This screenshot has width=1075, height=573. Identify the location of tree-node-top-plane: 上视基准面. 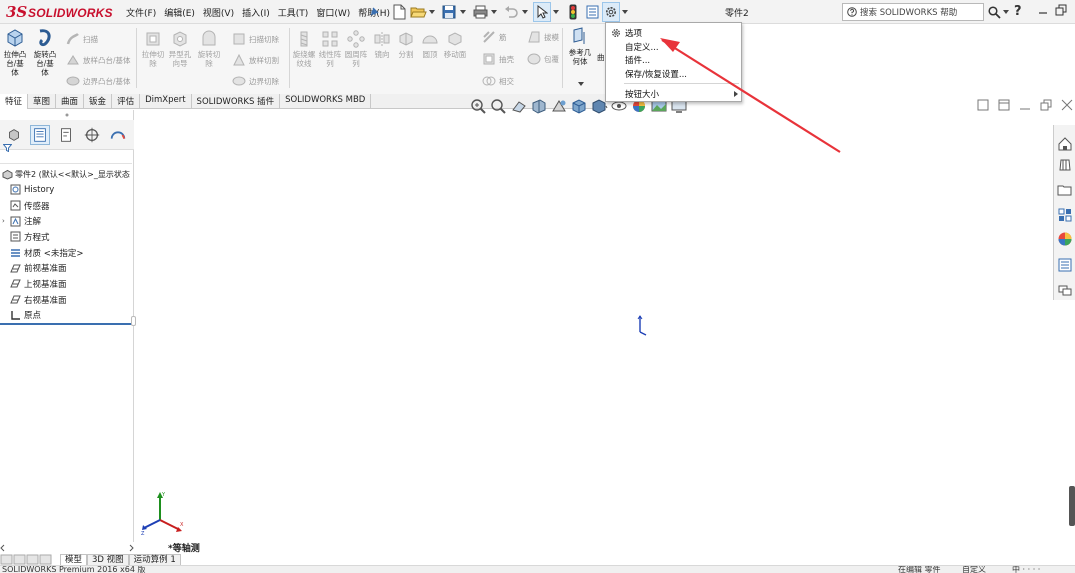
(68, 284).